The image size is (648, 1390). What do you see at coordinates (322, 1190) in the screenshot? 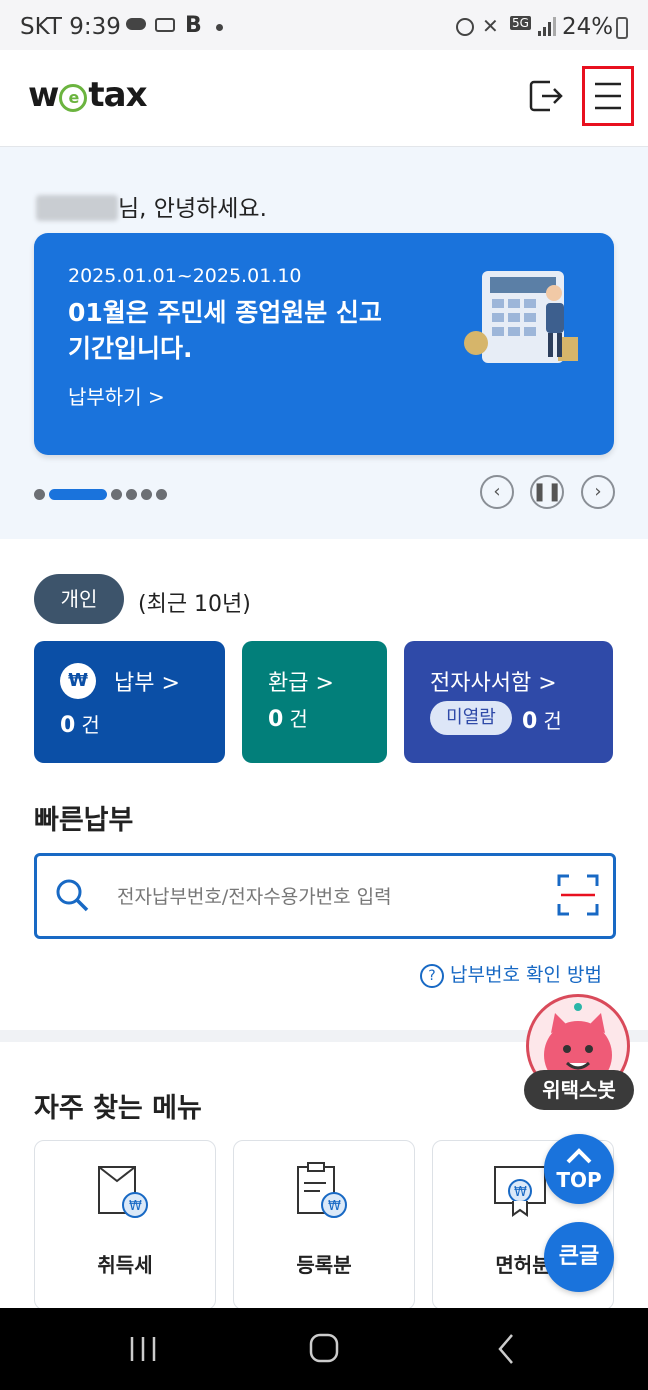
I see `clipboard-won-icon: ₩` at bounding box center [322, 1190].